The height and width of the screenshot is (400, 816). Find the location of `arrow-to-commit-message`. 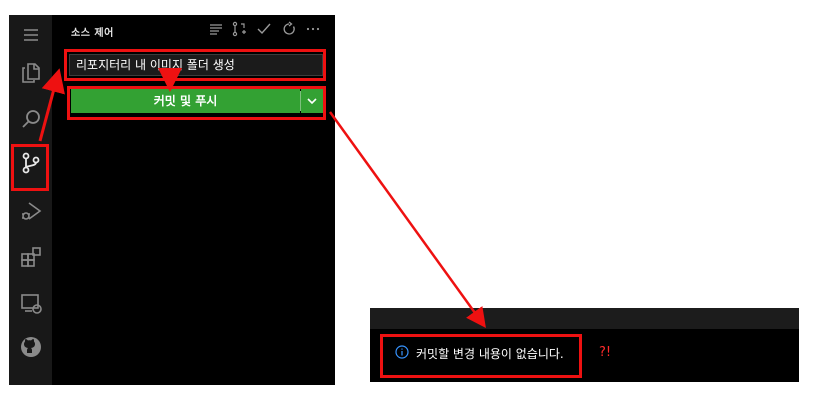

arrow-to-commit-message is located at coordinates (51, 105).